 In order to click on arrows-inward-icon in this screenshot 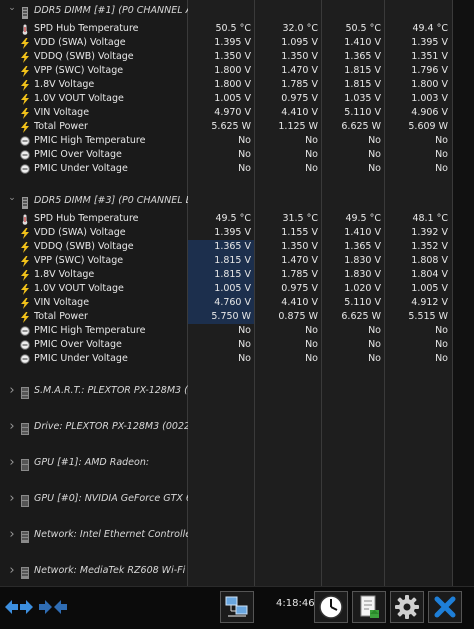, I will do `click(53, 607)`.